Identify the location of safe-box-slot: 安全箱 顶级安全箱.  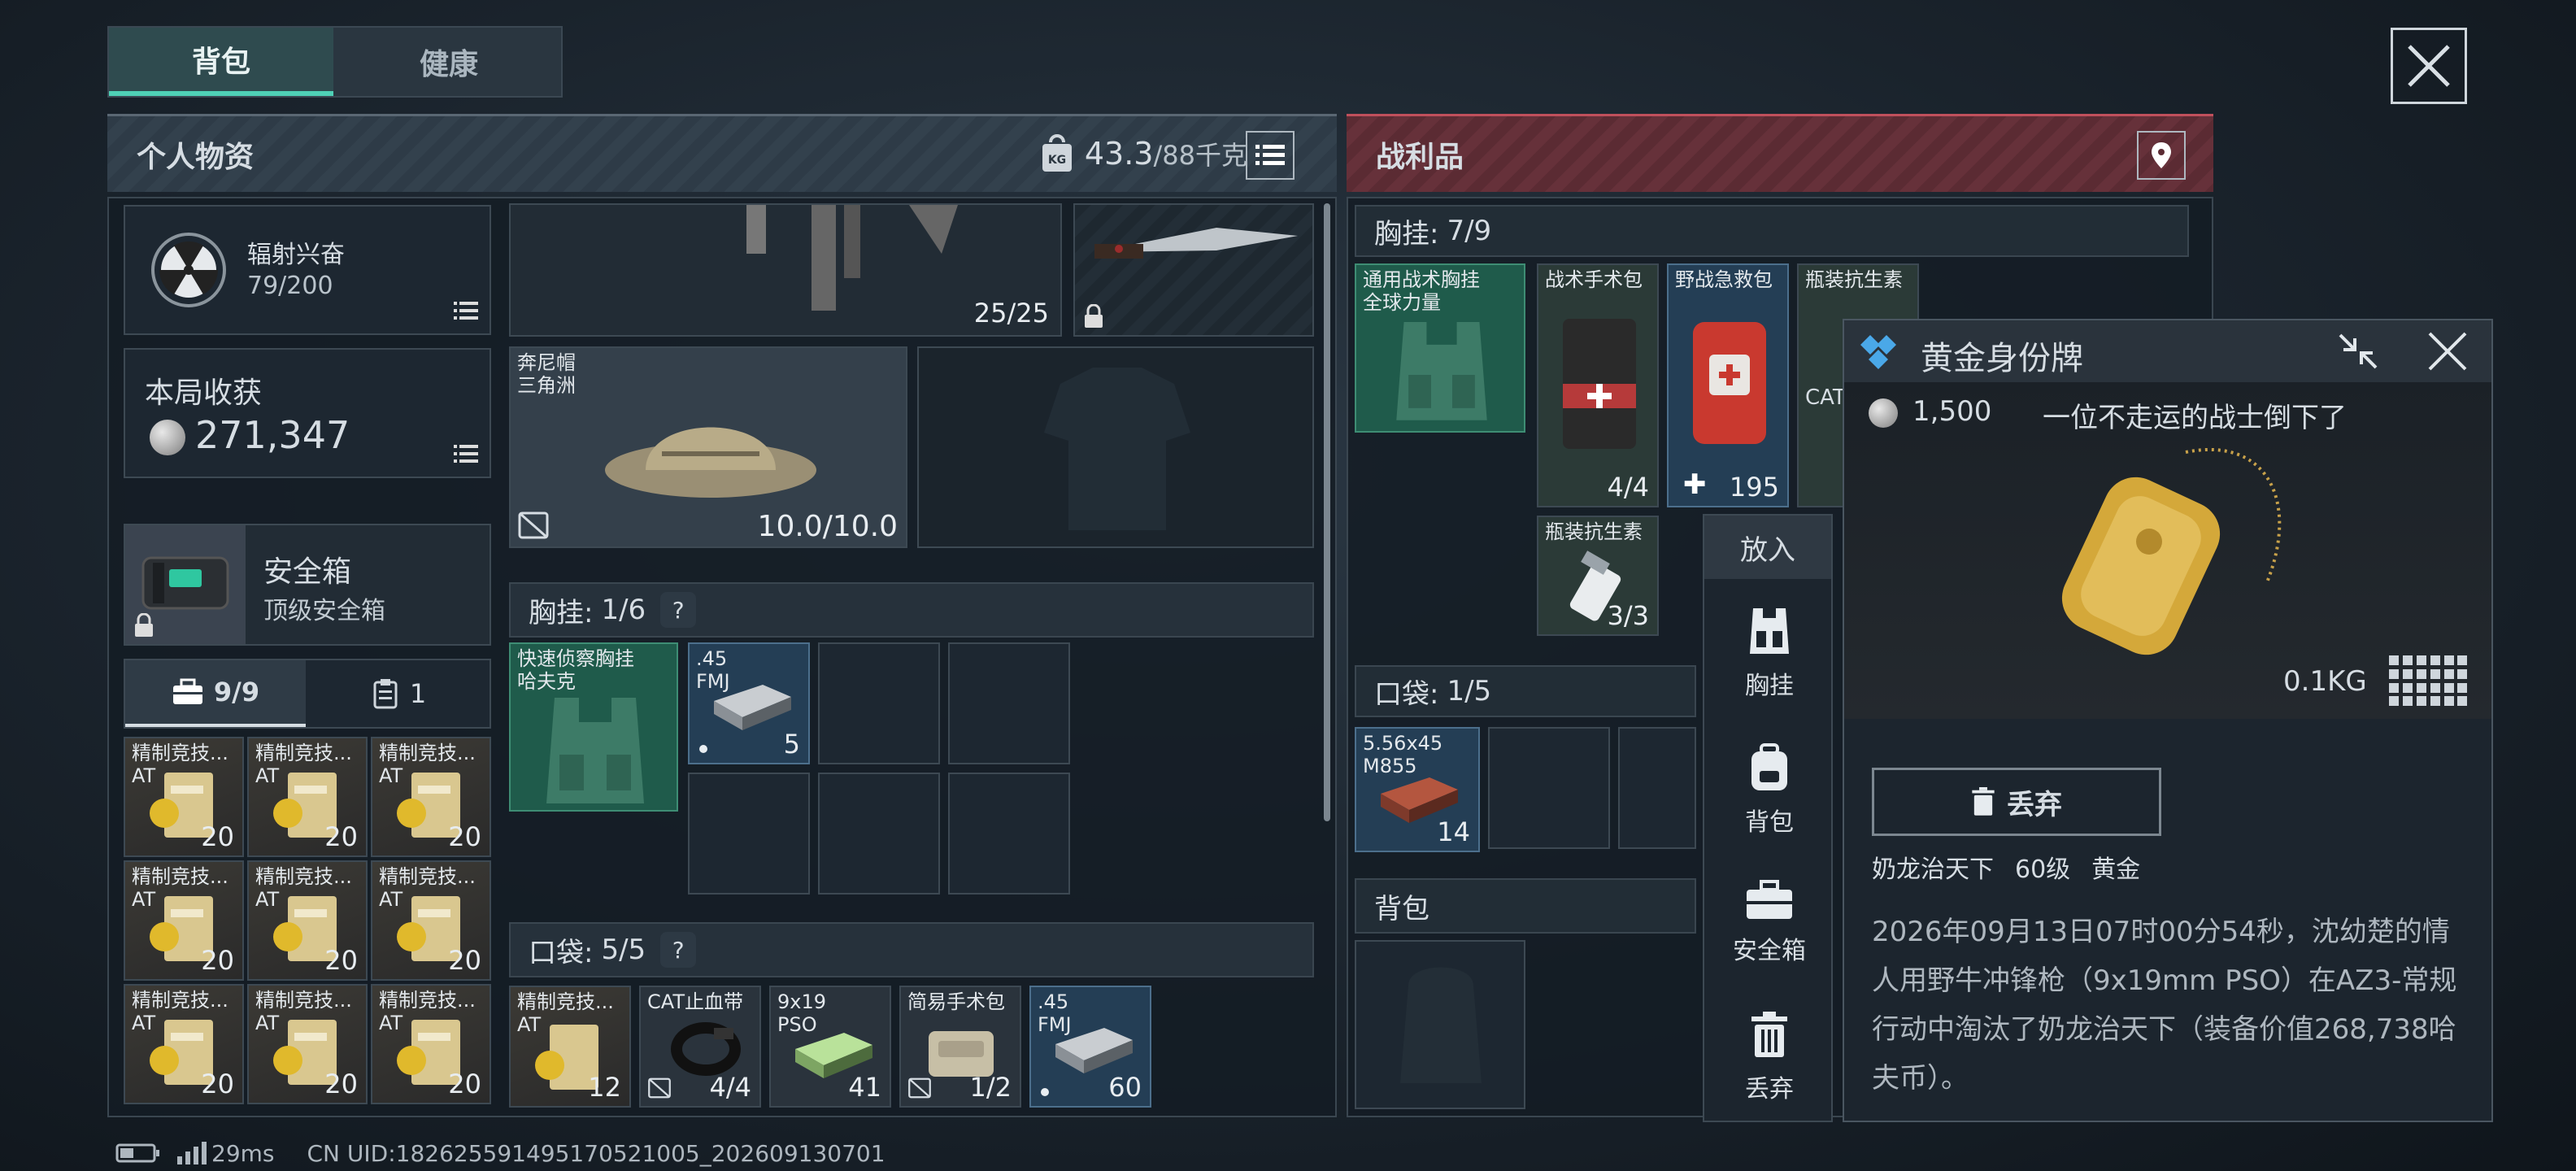
(308, 585).